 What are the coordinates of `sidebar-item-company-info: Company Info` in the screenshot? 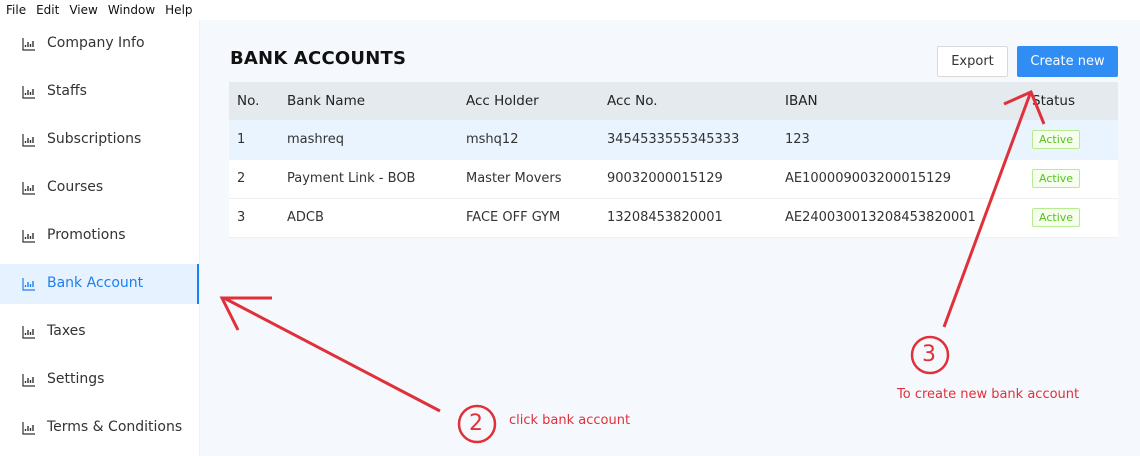 It's located at (99, 44).